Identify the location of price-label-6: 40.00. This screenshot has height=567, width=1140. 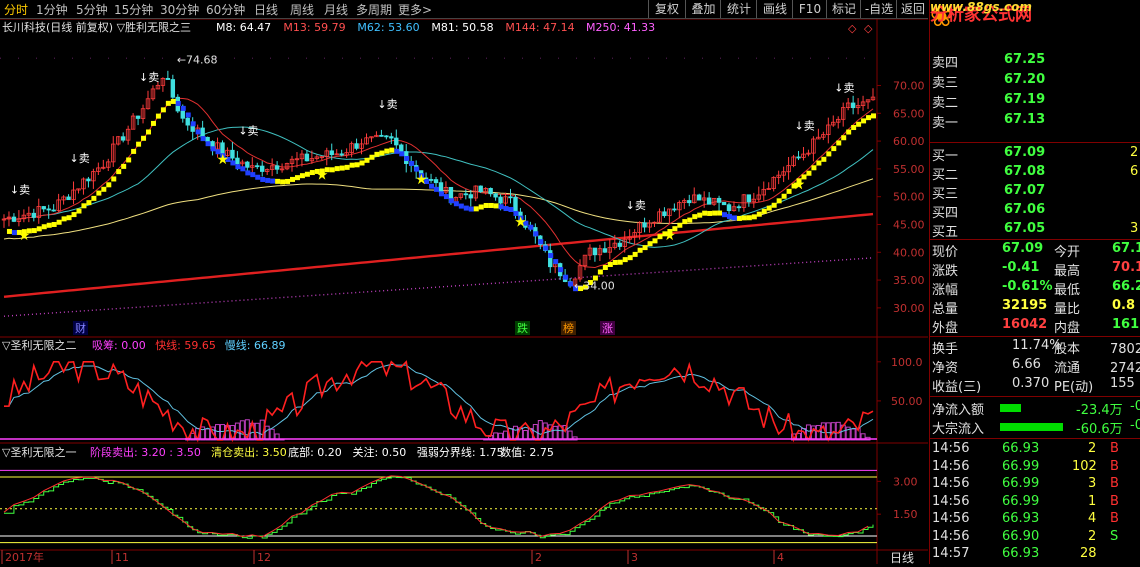
(909, 252).